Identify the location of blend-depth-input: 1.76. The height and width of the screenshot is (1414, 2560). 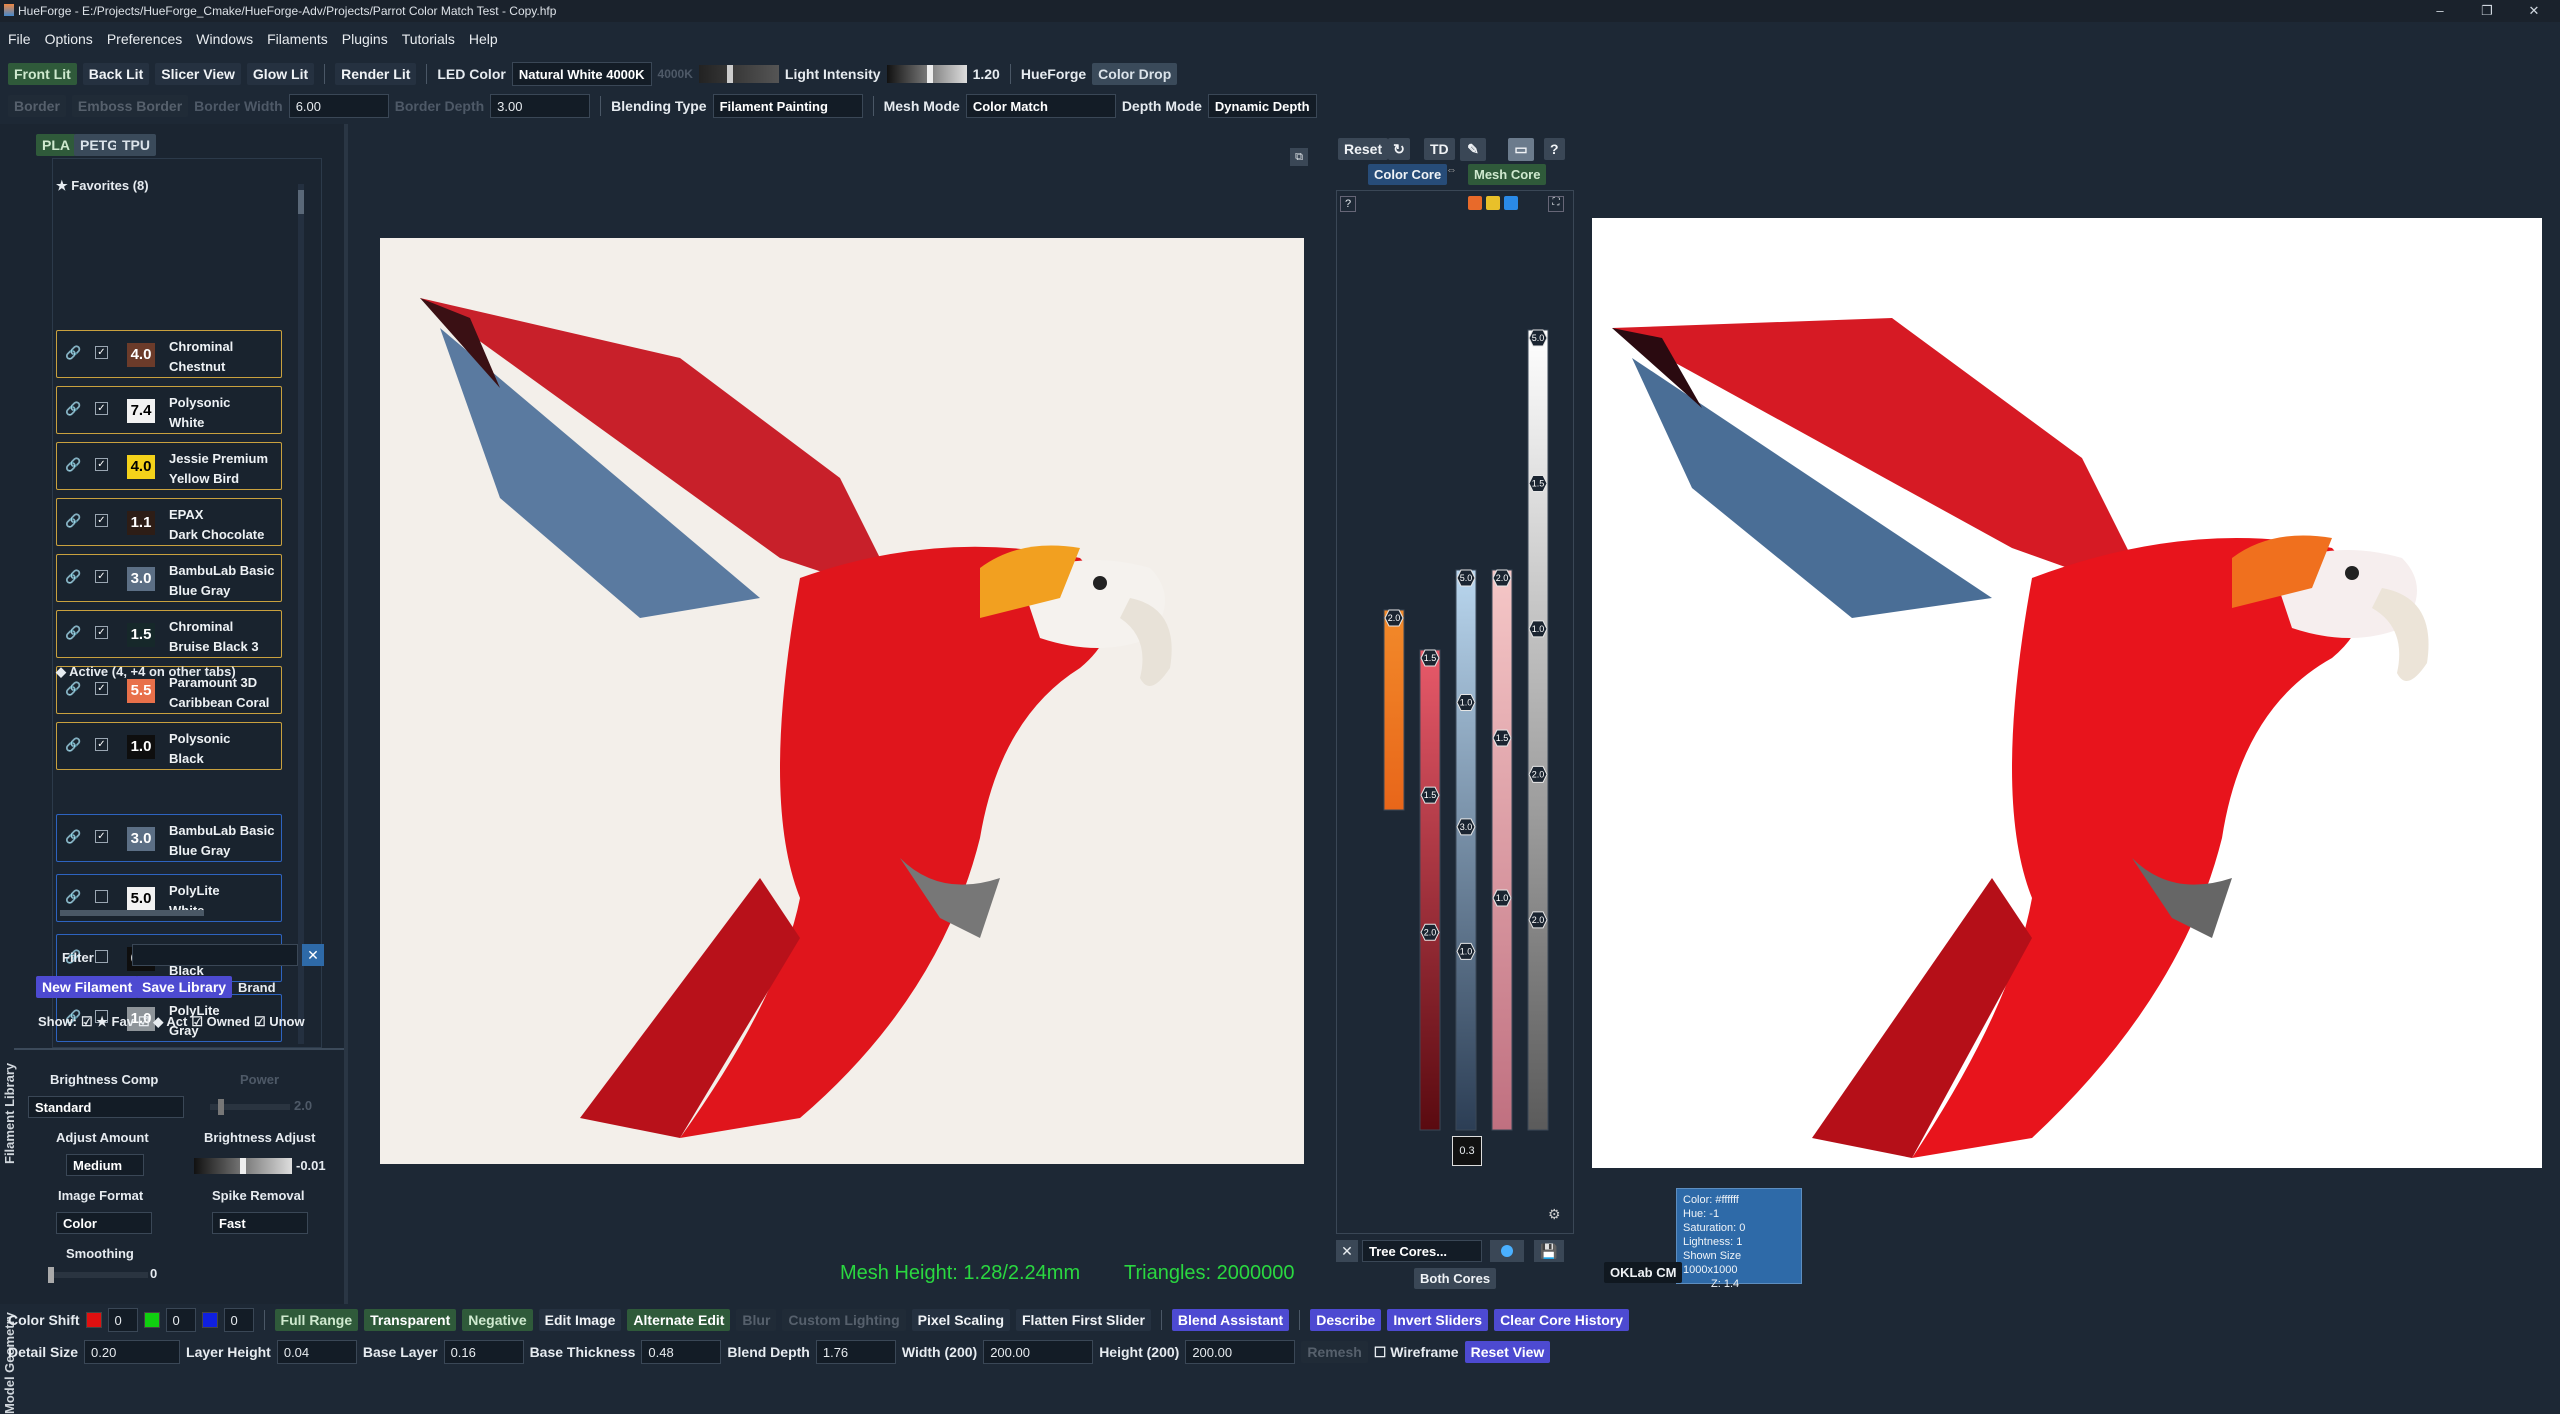
(855, 1352).